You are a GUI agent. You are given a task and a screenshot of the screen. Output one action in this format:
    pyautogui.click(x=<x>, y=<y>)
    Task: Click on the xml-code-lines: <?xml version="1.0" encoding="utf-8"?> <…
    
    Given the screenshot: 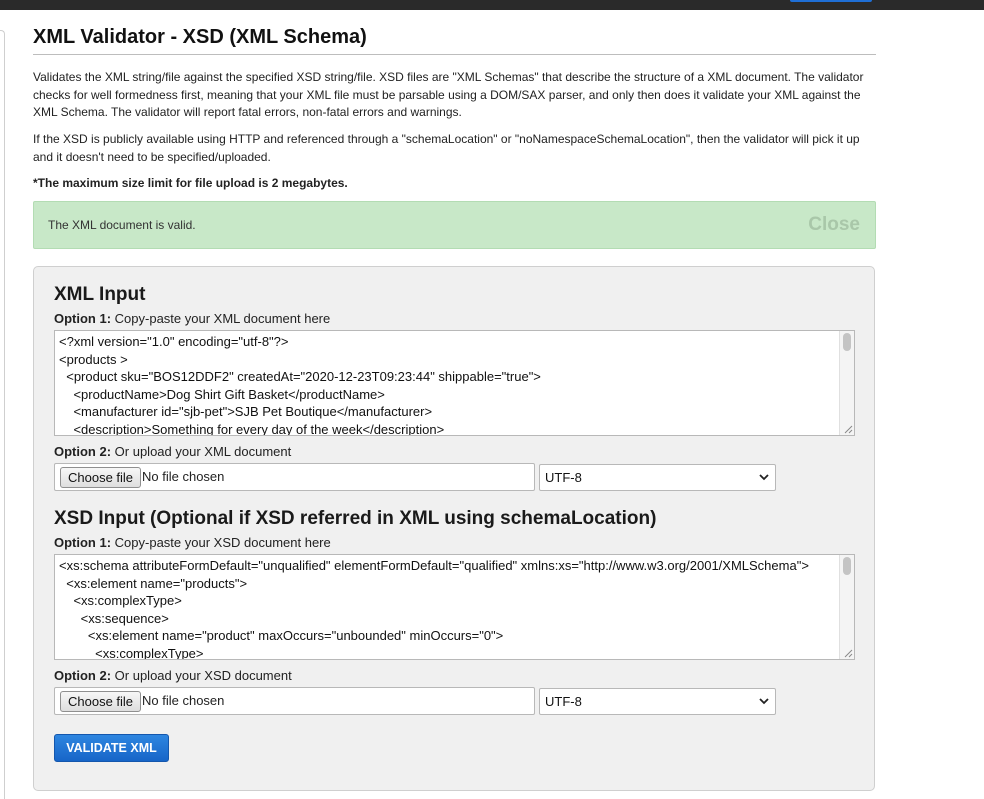 What is the action you would take?
    pyautogui.click(x=298, y=384)
    